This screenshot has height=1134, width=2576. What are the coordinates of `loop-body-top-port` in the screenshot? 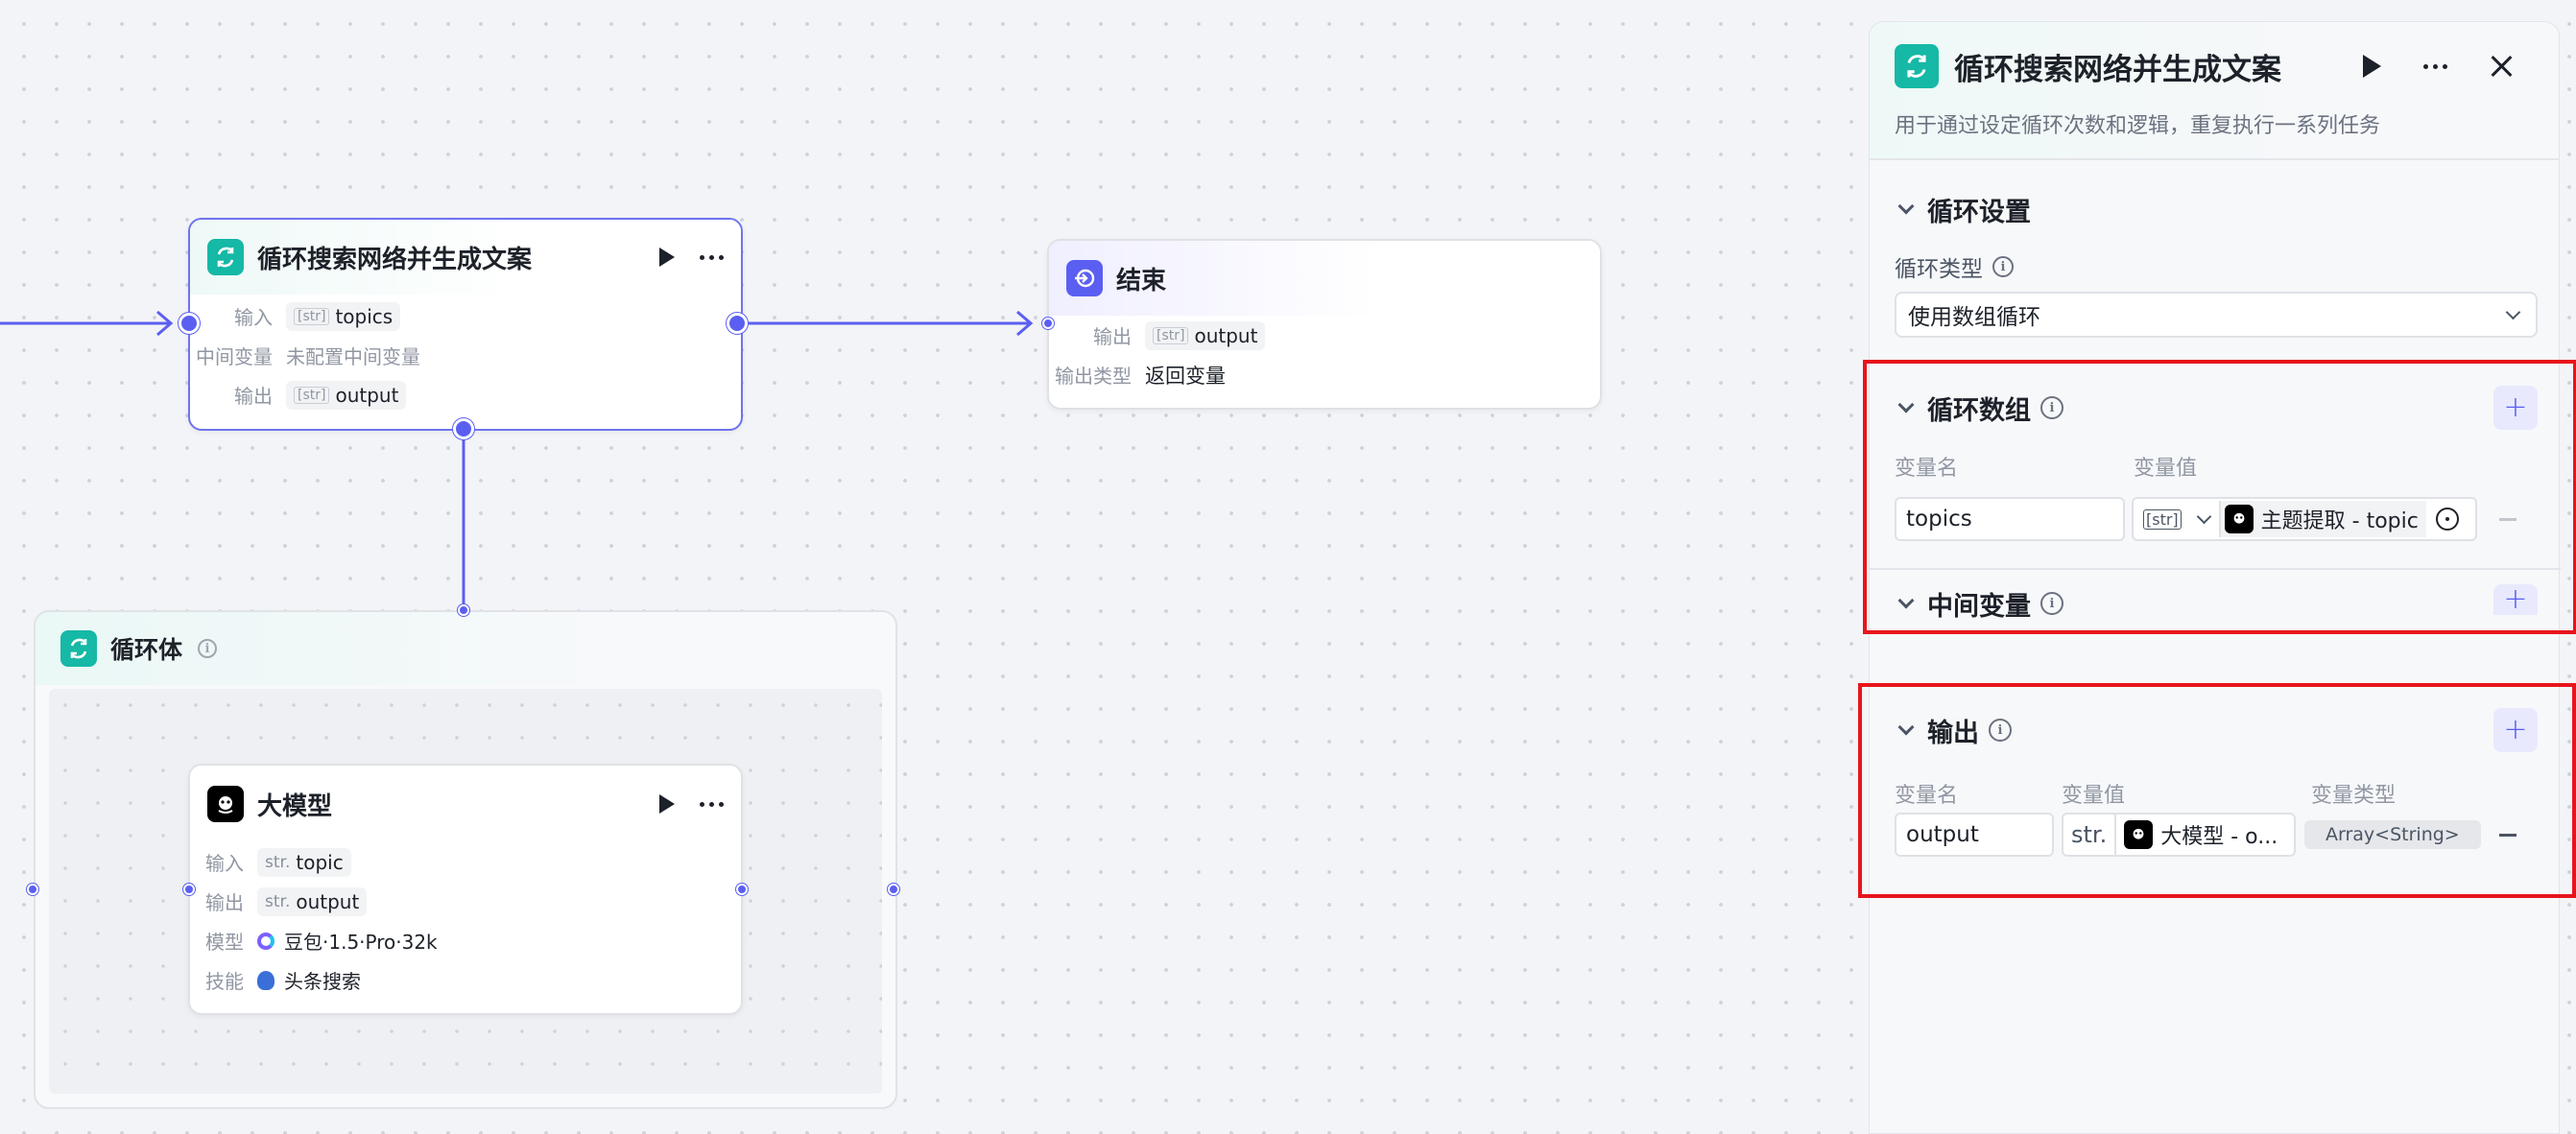 It's located at (463, 610).